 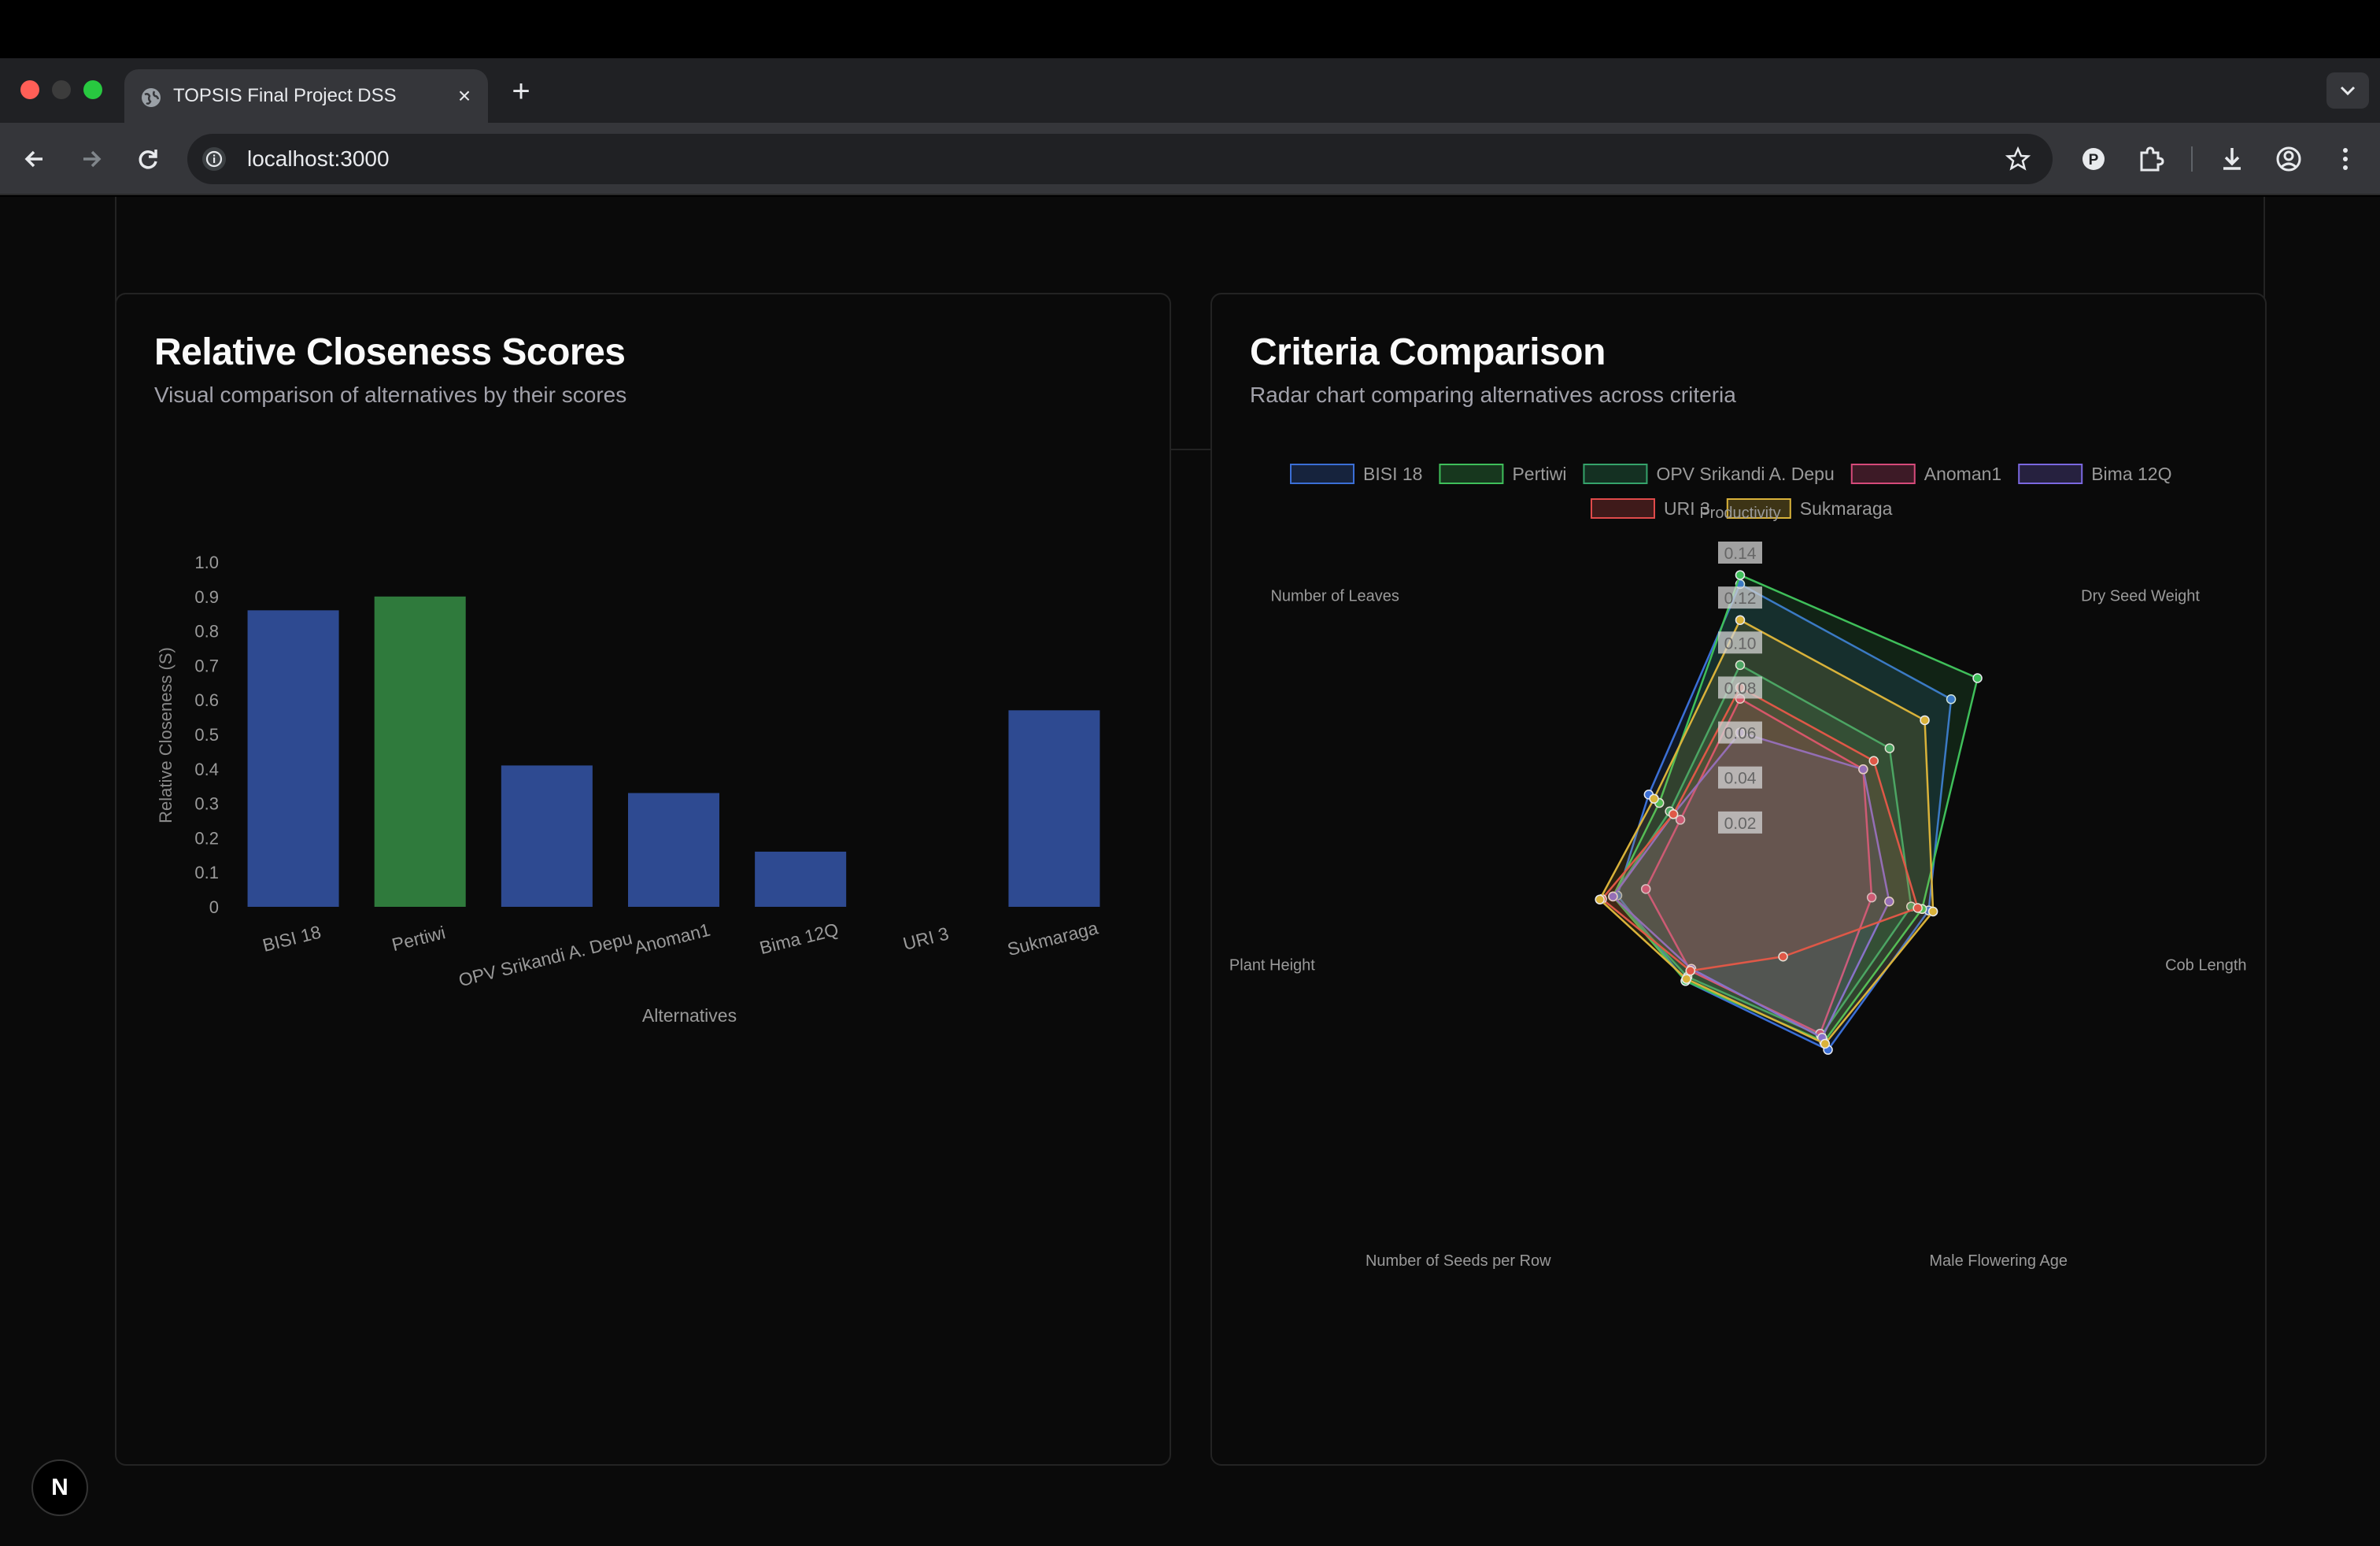 I want to click on x-axis-label: Alternatives, so click(x=689, y=1016).